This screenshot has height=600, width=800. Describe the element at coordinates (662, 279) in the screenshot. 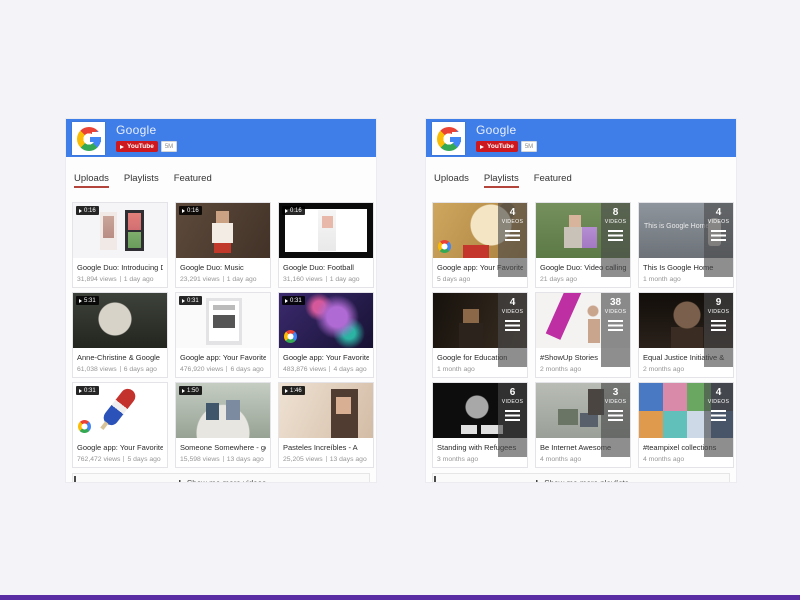

I see `playlist-age: 1 month ago` at that location.